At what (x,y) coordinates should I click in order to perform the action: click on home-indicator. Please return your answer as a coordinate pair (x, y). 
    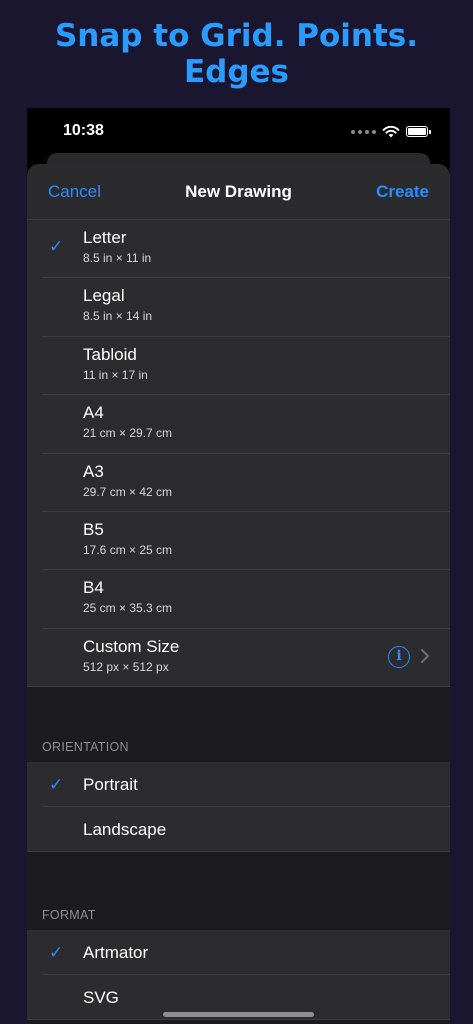
    Looking at the image, I should click on (238, 1014).